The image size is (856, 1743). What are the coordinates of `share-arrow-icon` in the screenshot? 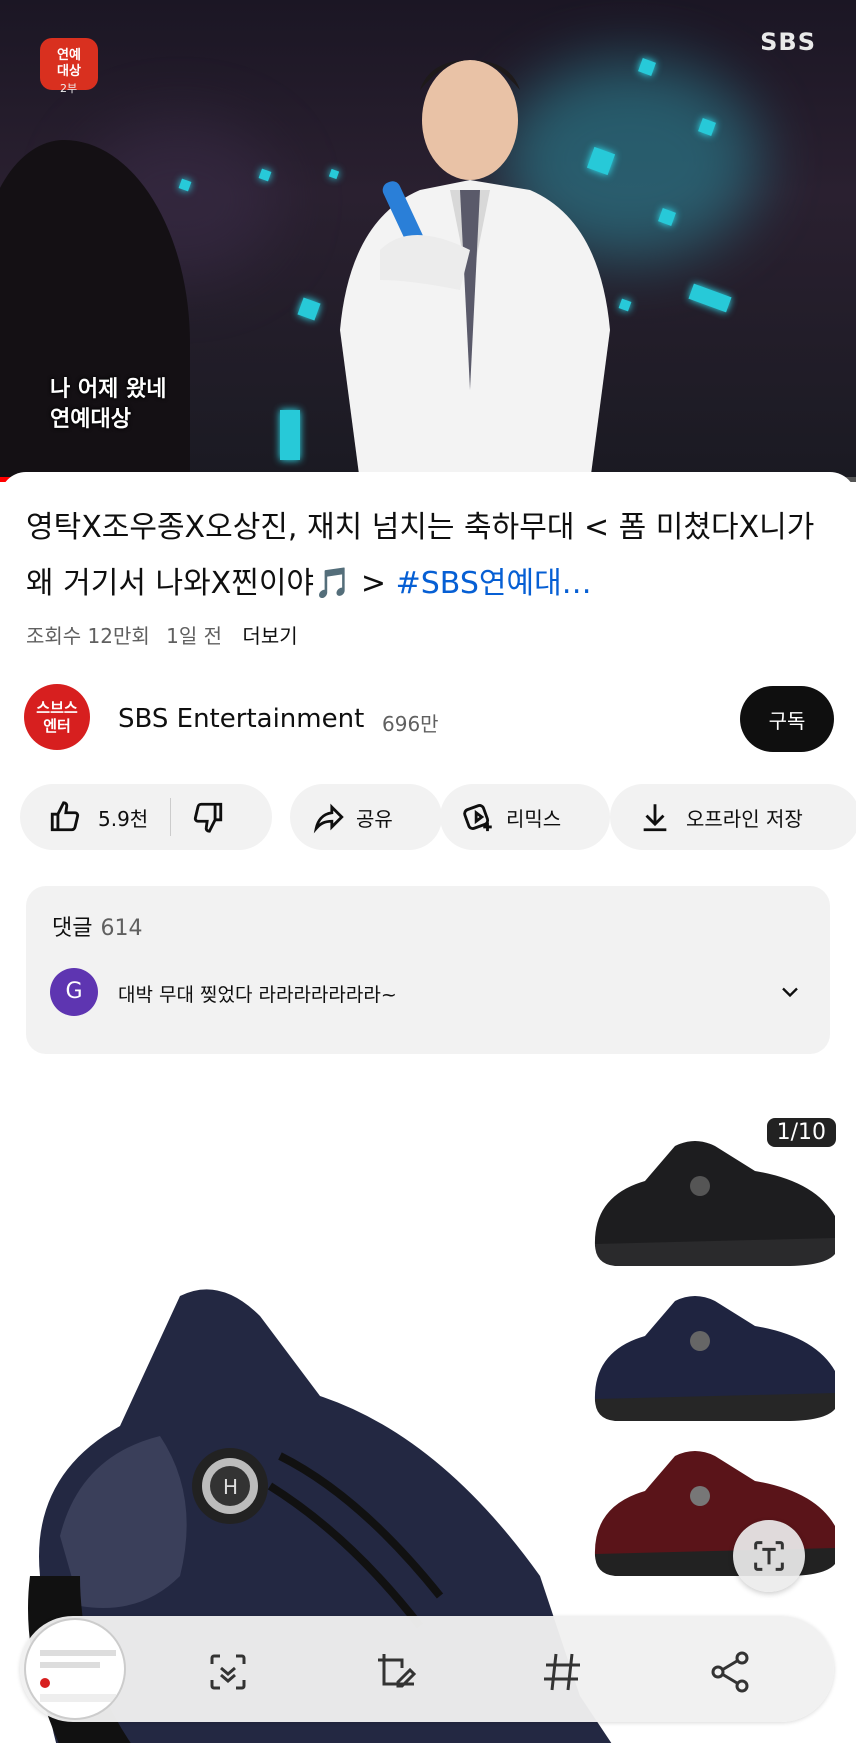 It's located at (329, 817).